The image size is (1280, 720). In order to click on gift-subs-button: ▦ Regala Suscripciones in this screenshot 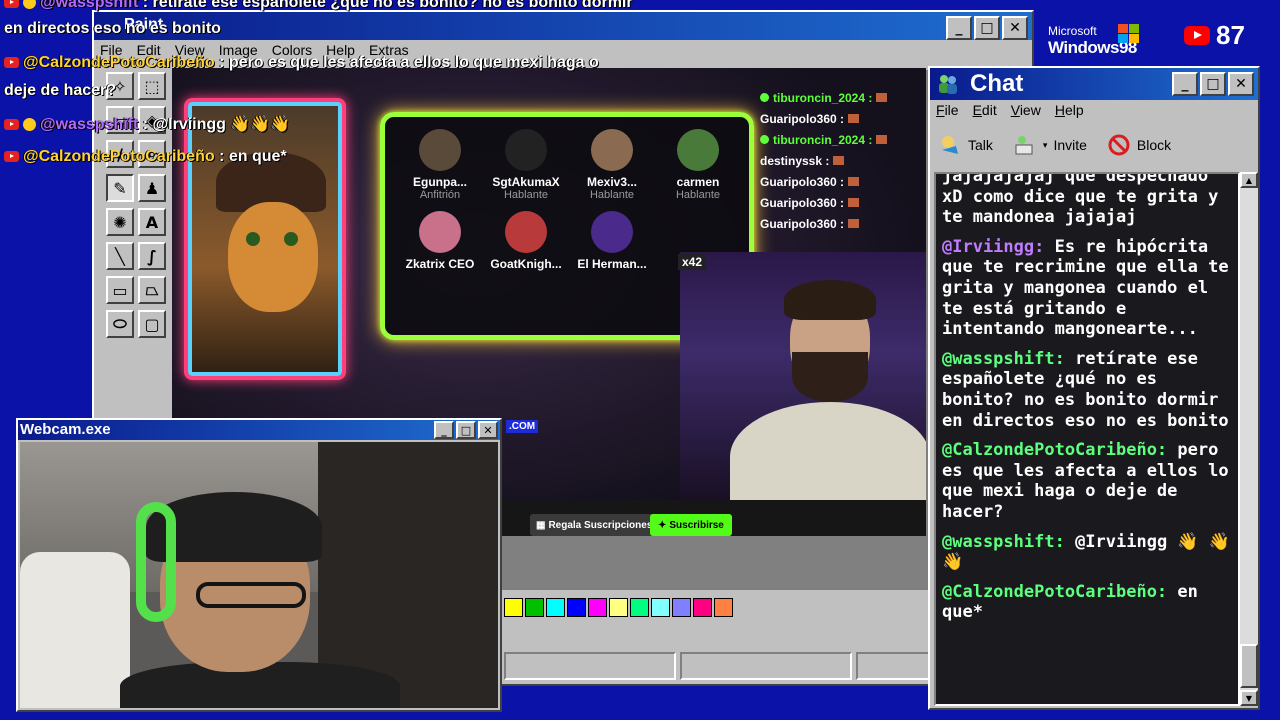, I will do `click(594, 525)`.